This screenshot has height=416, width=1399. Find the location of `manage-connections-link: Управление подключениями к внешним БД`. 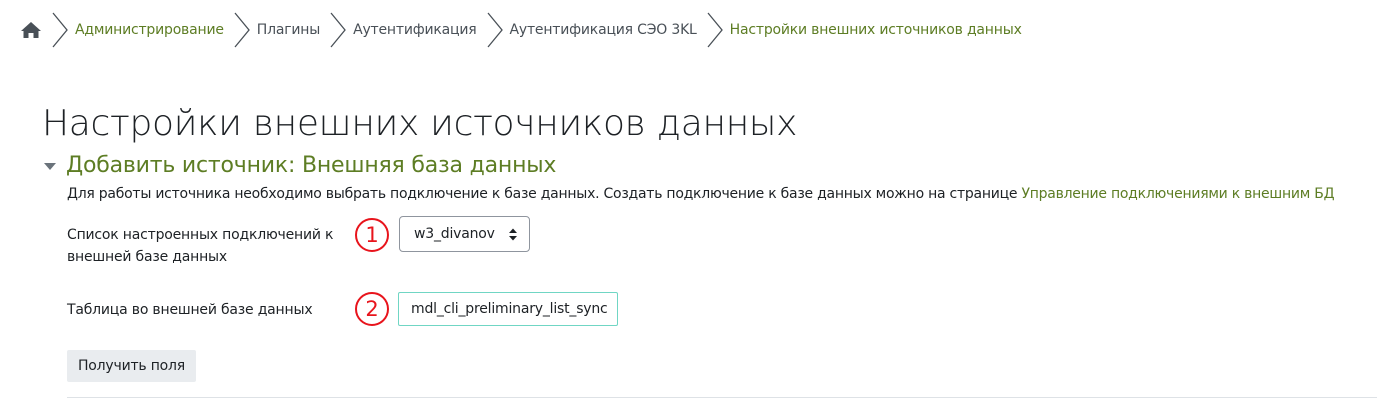

manage-connections-link: Управление подключениями к внешним БД is located at coordinates (1177, 194).